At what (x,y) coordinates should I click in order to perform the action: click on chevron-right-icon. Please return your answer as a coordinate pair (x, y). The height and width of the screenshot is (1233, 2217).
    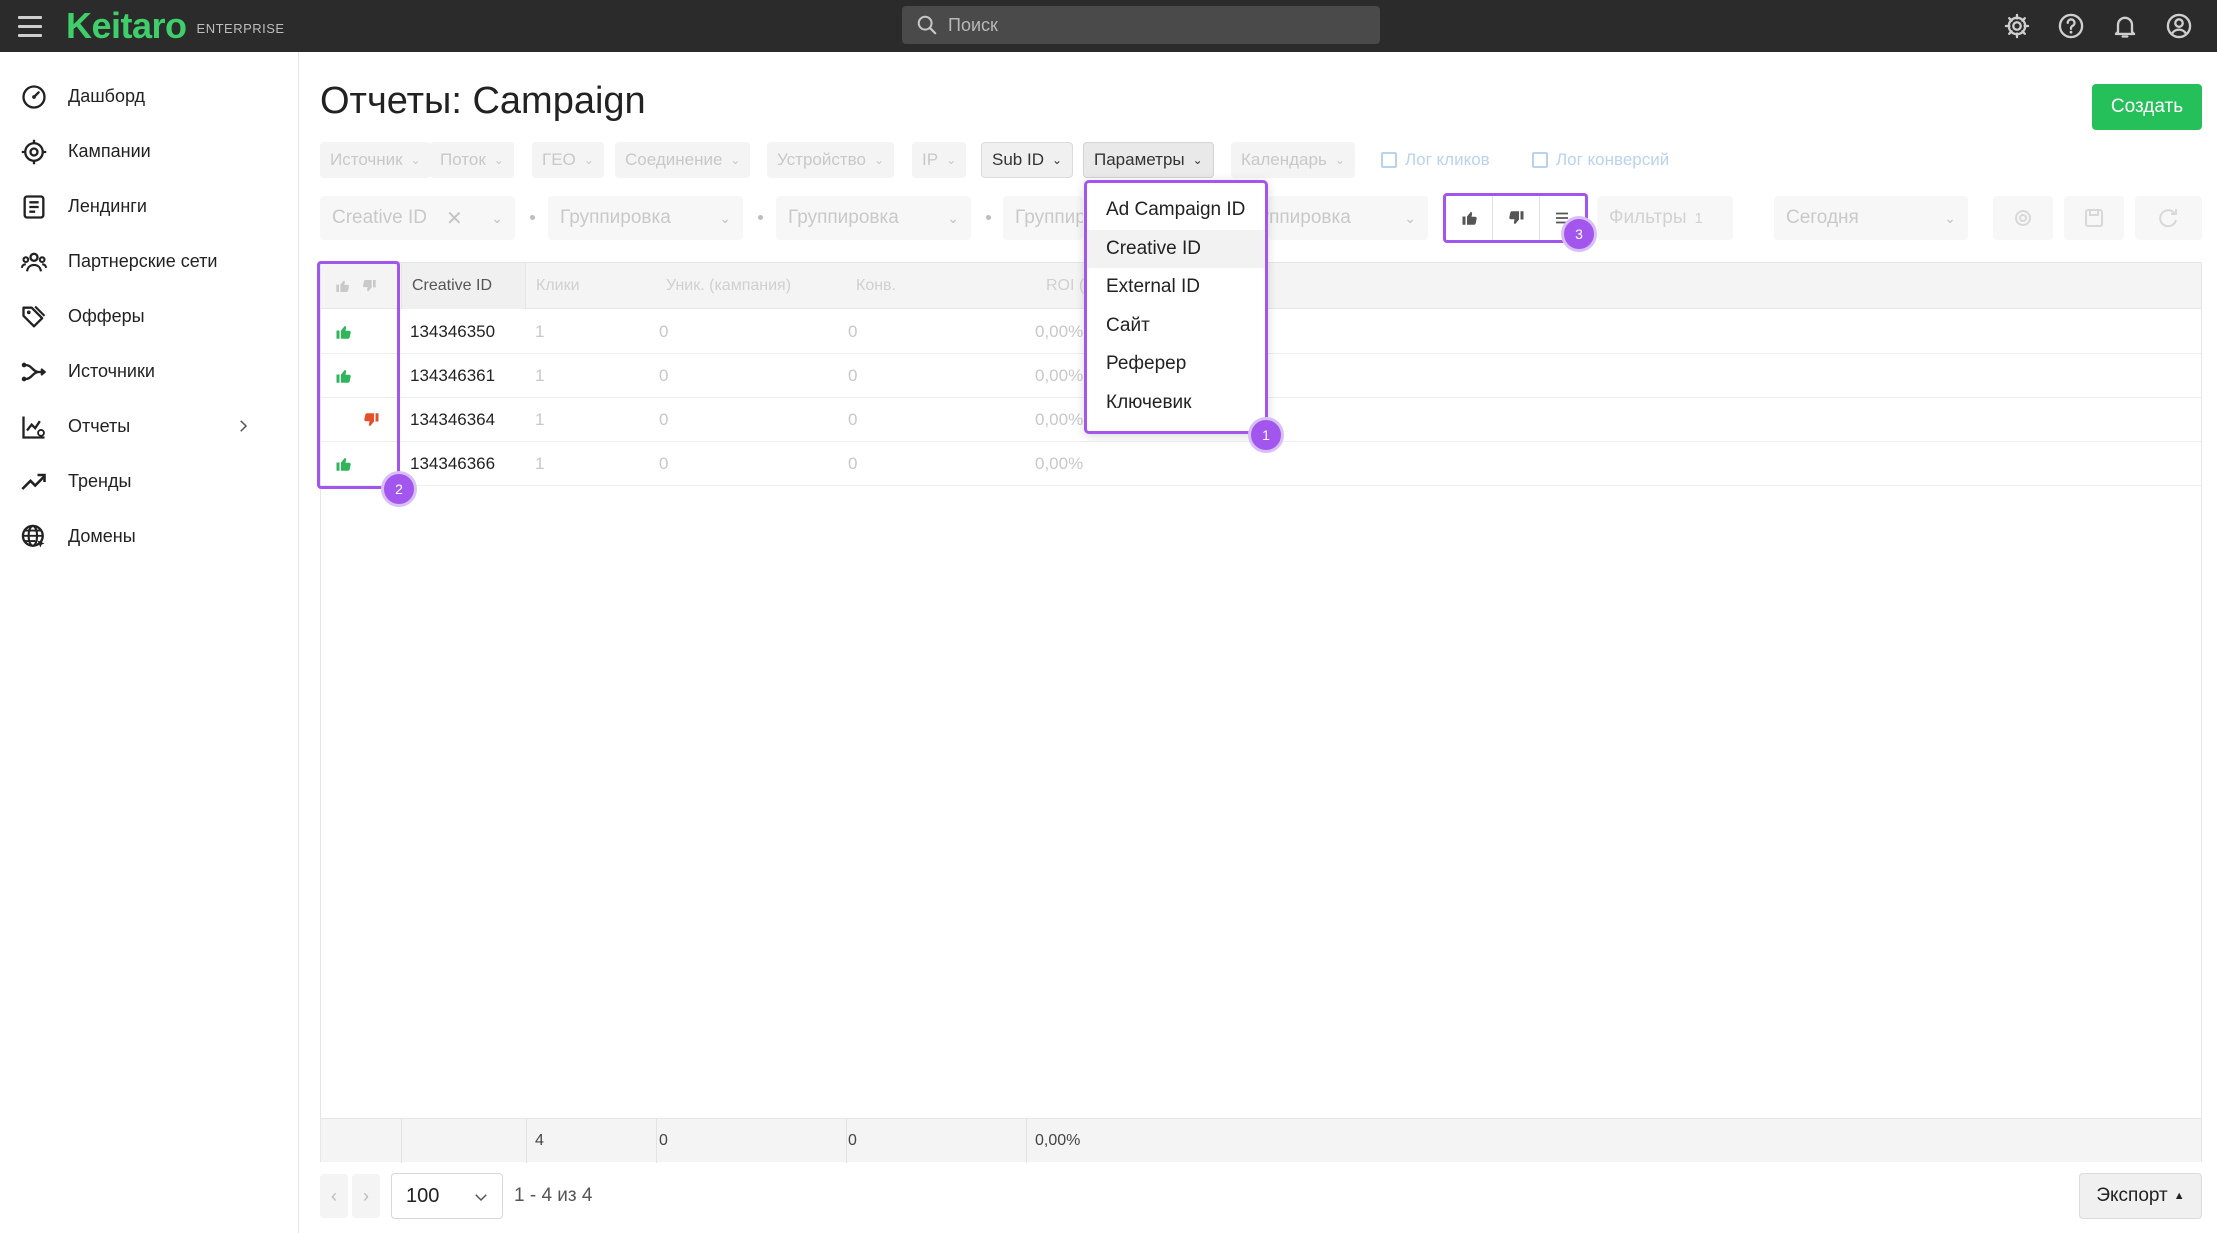
    Looking at the image, I should click on (243, 426).